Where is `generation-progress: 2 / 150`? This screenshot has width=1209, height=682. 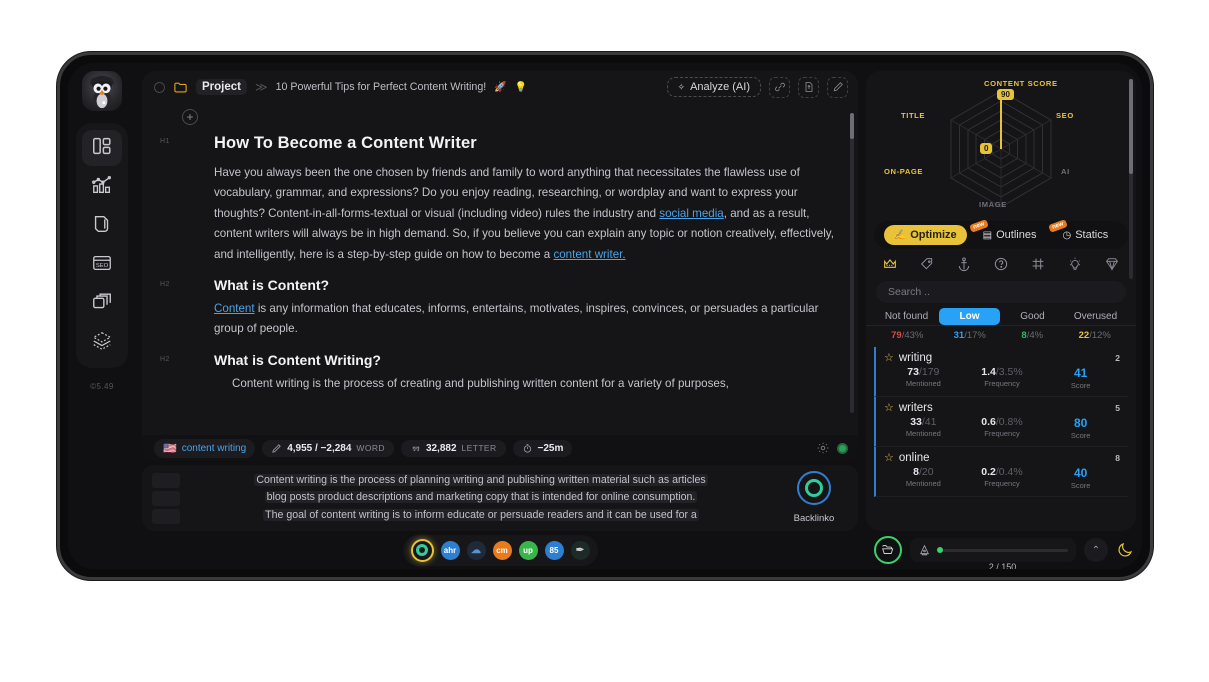
generation-progress: 2 / 150 is located at coordinates (993, 553).